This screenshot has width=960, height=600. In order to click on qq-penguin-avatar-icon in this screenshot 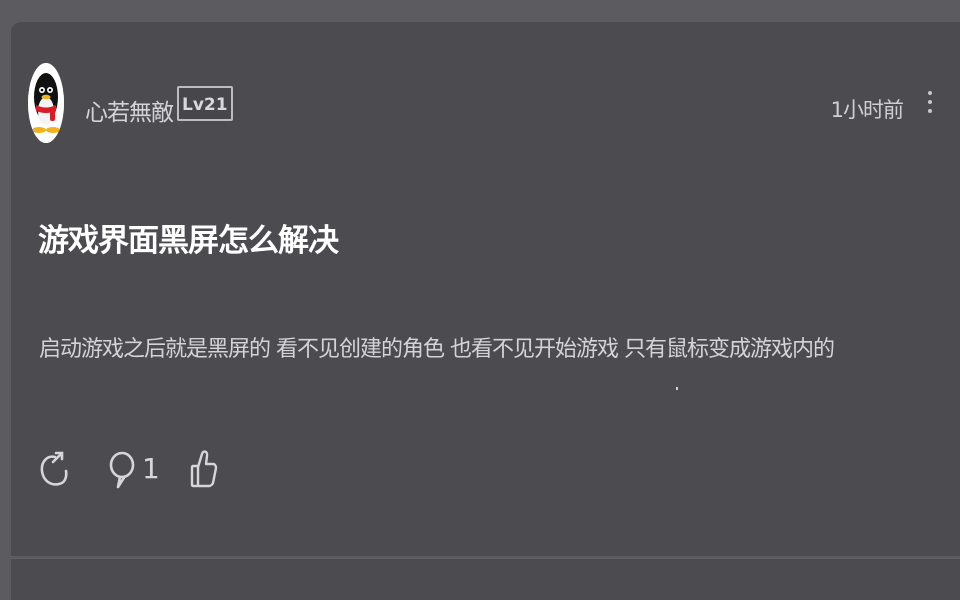, I will do `click(46, 103)`.